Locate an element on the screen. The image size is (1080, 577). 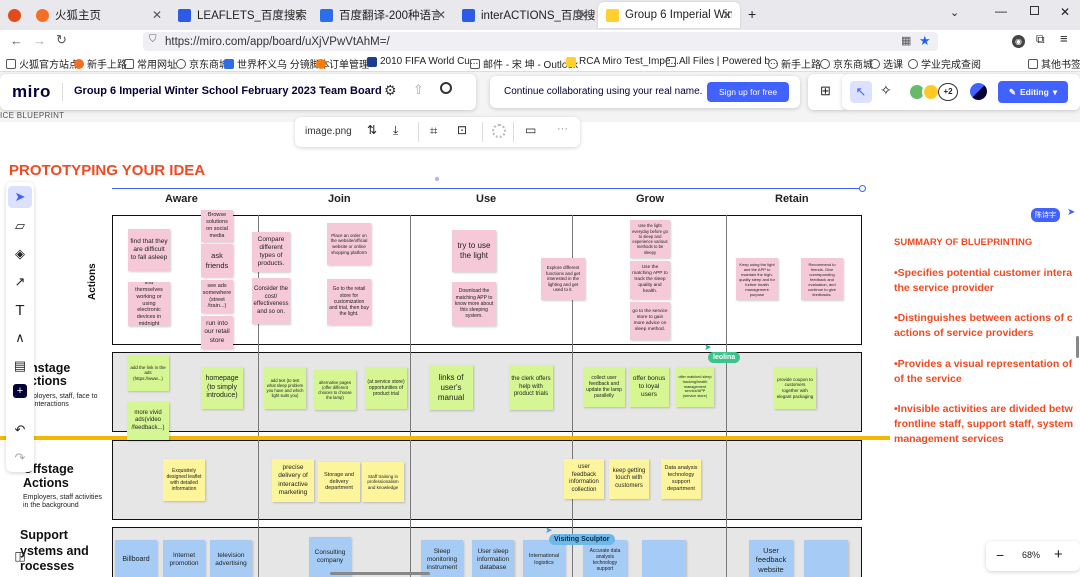
sticky-note: keep getting touch with customers is located at coordinates (629, 479).